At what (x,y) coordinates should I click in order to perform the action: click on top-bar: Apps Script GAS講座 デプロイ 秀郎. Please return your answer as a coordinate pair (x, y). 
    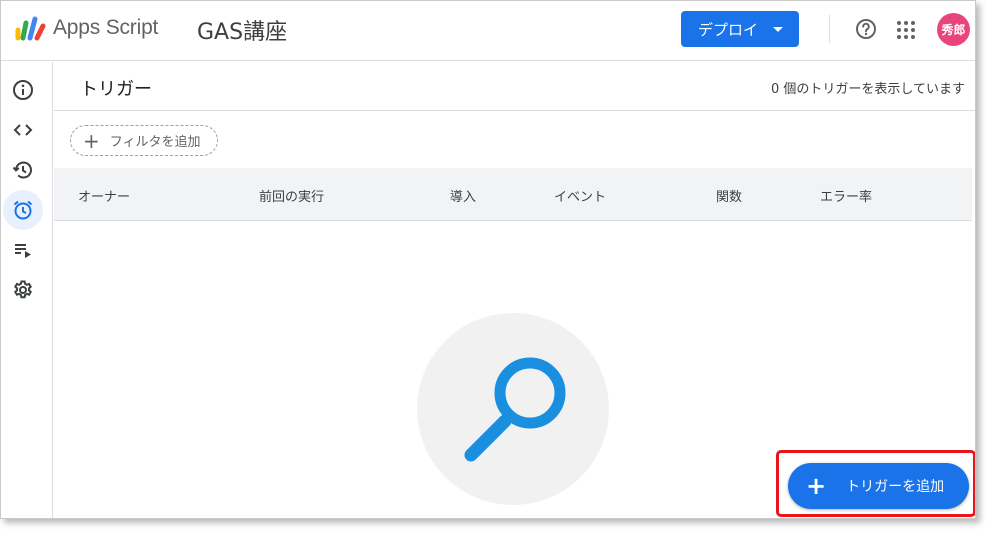
    Looking at the image, I should click on (488, 31).